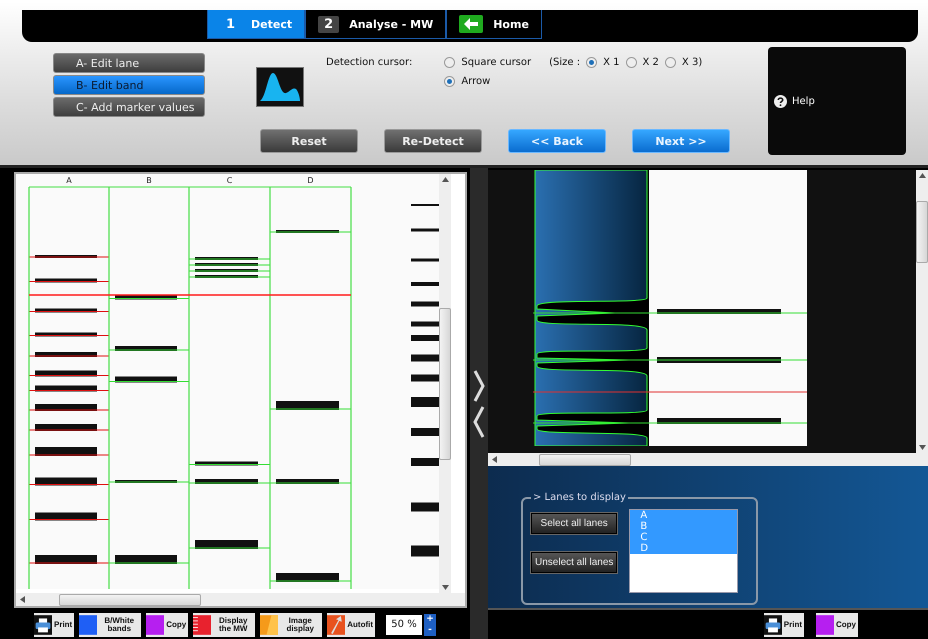 The image size is (928, 639). What do you see at coordinates (430, 630) in the screenshot?
I see `zoom-out-button: -` at bounding box center [430, 630].